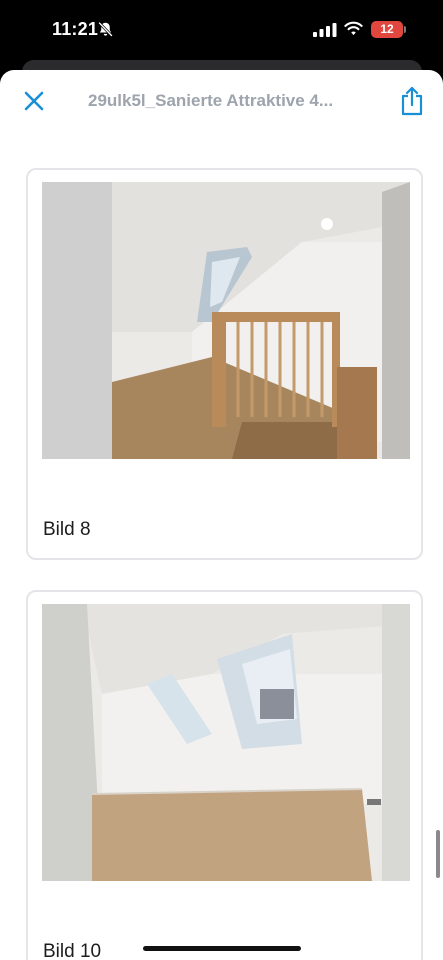 The width and height of the screenshot is (443, 960). What do you see at coordinates (67, 529) in the screenshot?
I see `image-caption: Bild 8` at bounding box center [67, 529].